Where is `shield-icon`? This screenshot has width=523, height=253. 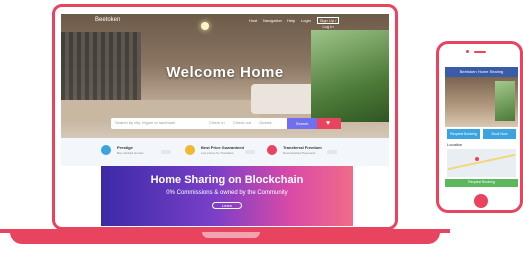
shield-icon is located at coordinates (106, 150).